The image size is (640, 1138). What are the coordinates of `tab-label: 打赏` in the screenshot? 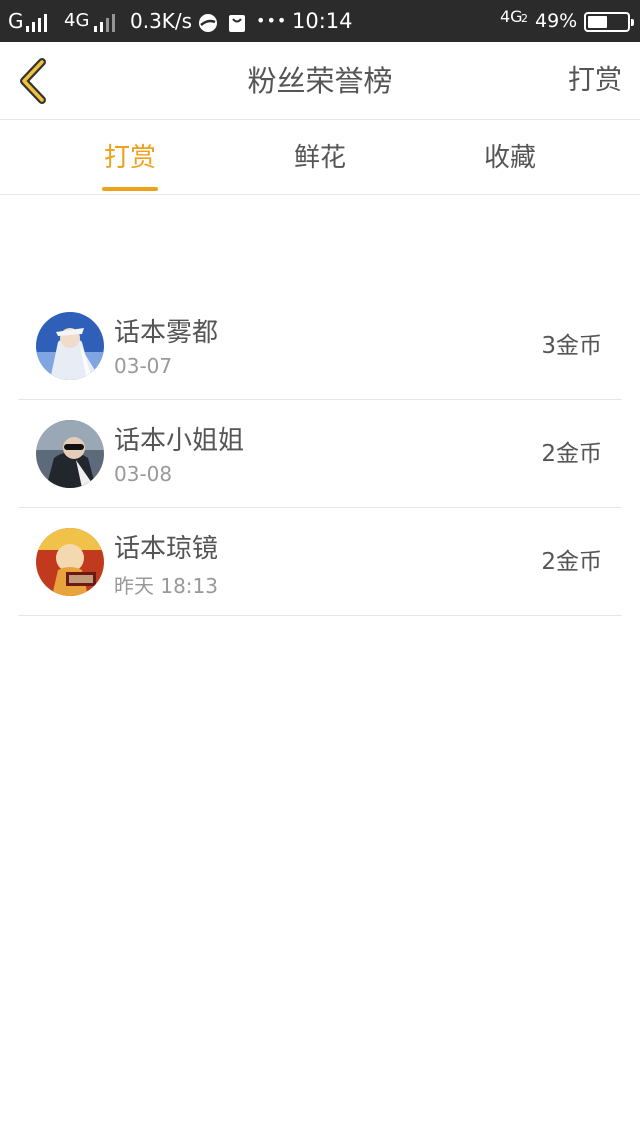 It's located at (129, 158).